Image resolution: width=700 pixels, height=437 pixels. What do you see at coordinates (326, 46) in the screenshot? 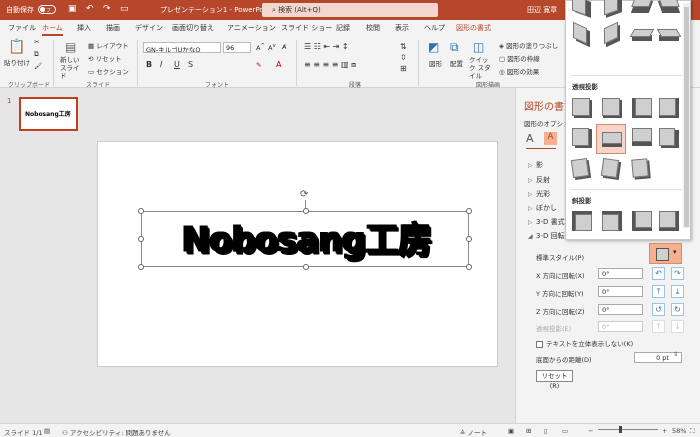
I see `bullets-icon: ☰ ☷ ⇤ ⇥ ↕` at bounding box center [326, 46].